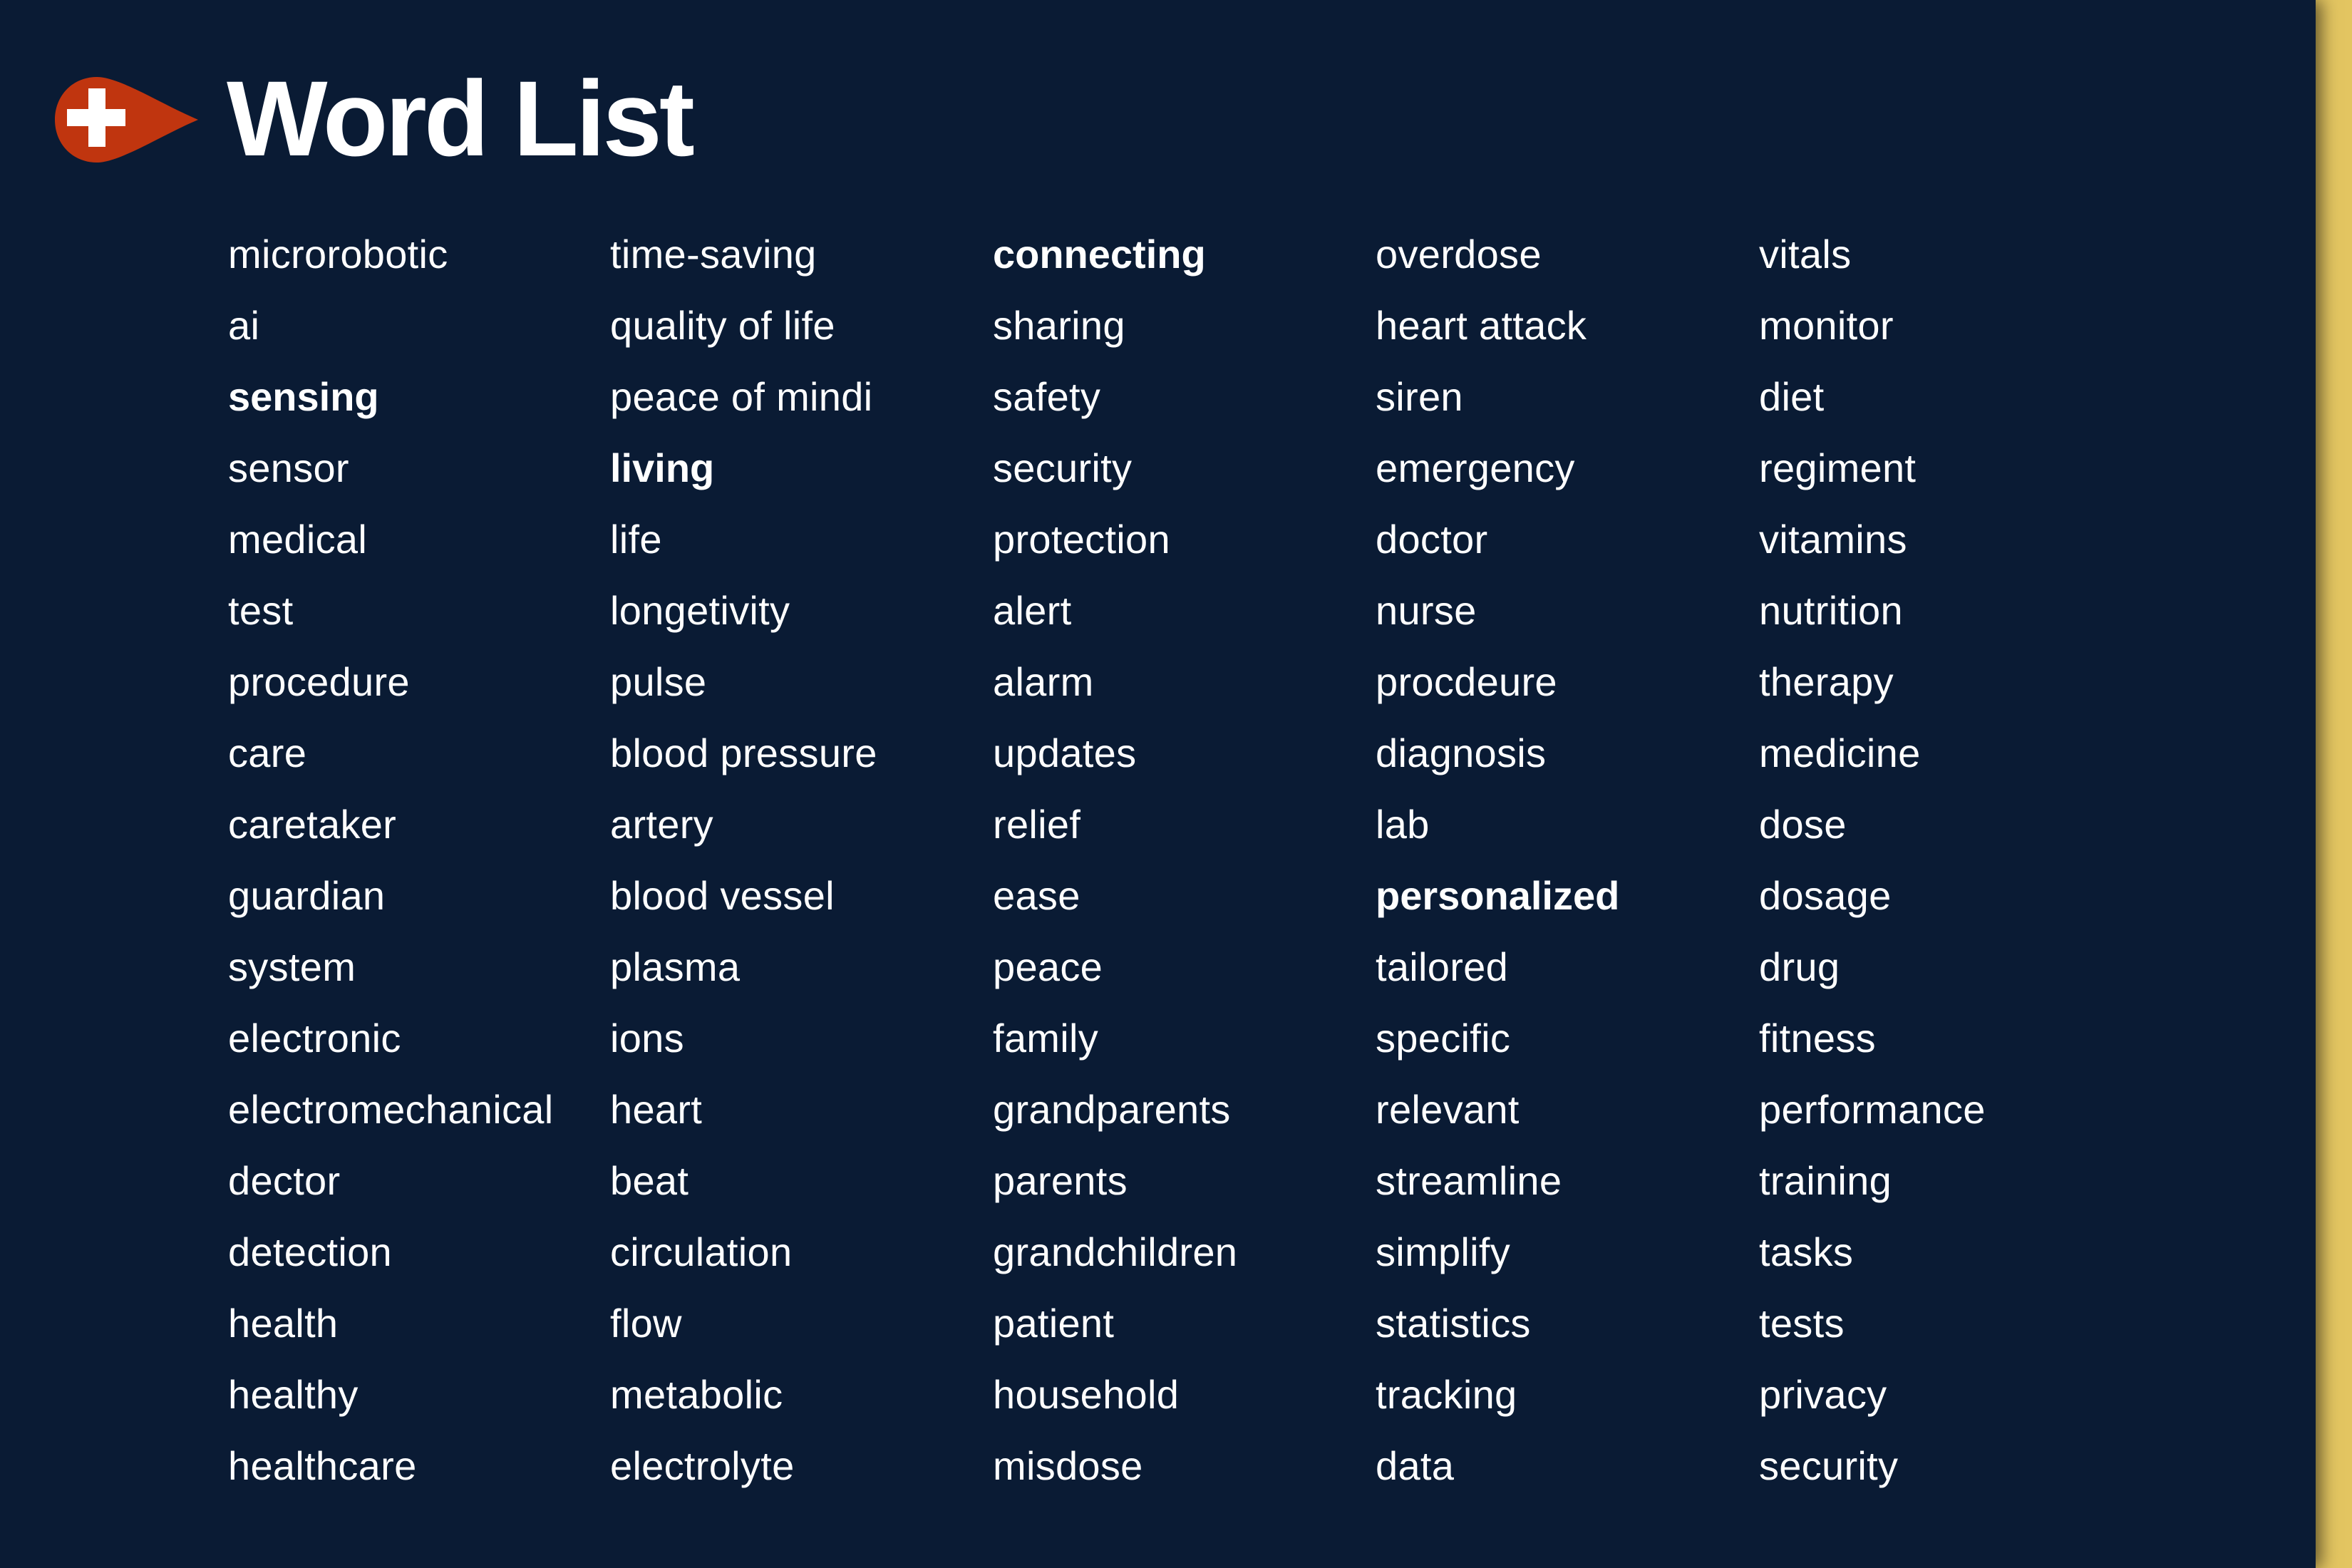 The width and height of the screenshot is (2352, 1568). I want to click on list-item-word: ease, so click(1036, 896).